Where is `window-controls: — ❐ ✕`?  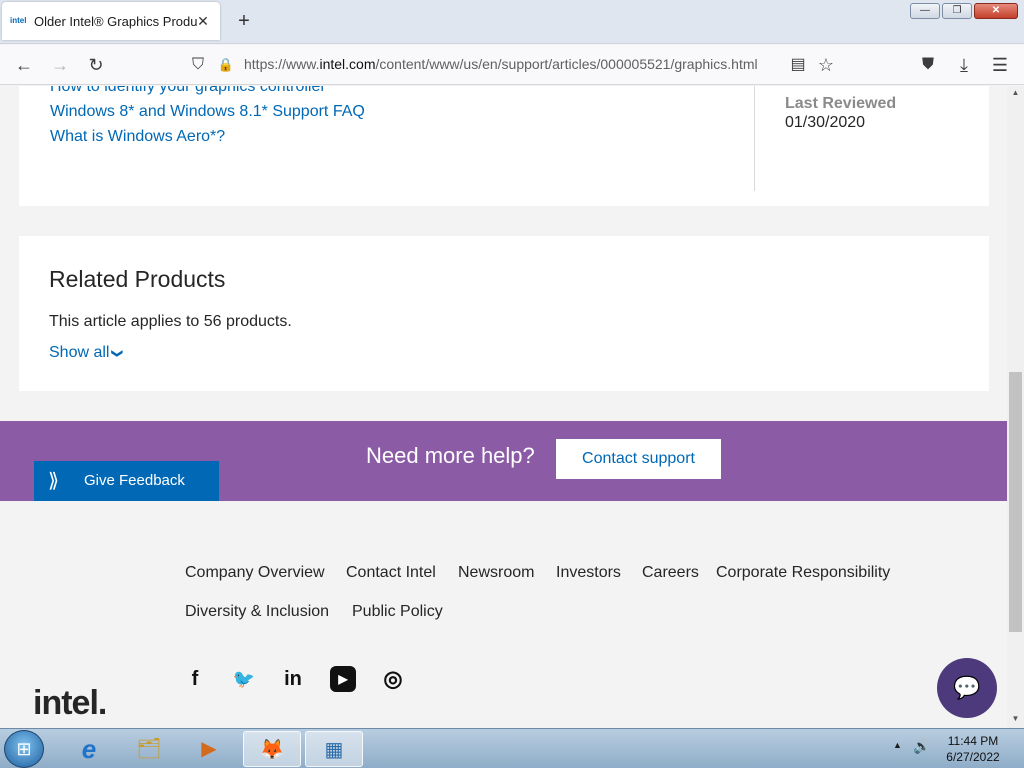 window-controls: — ❐ ✕ is located at coordinates (964, 11).